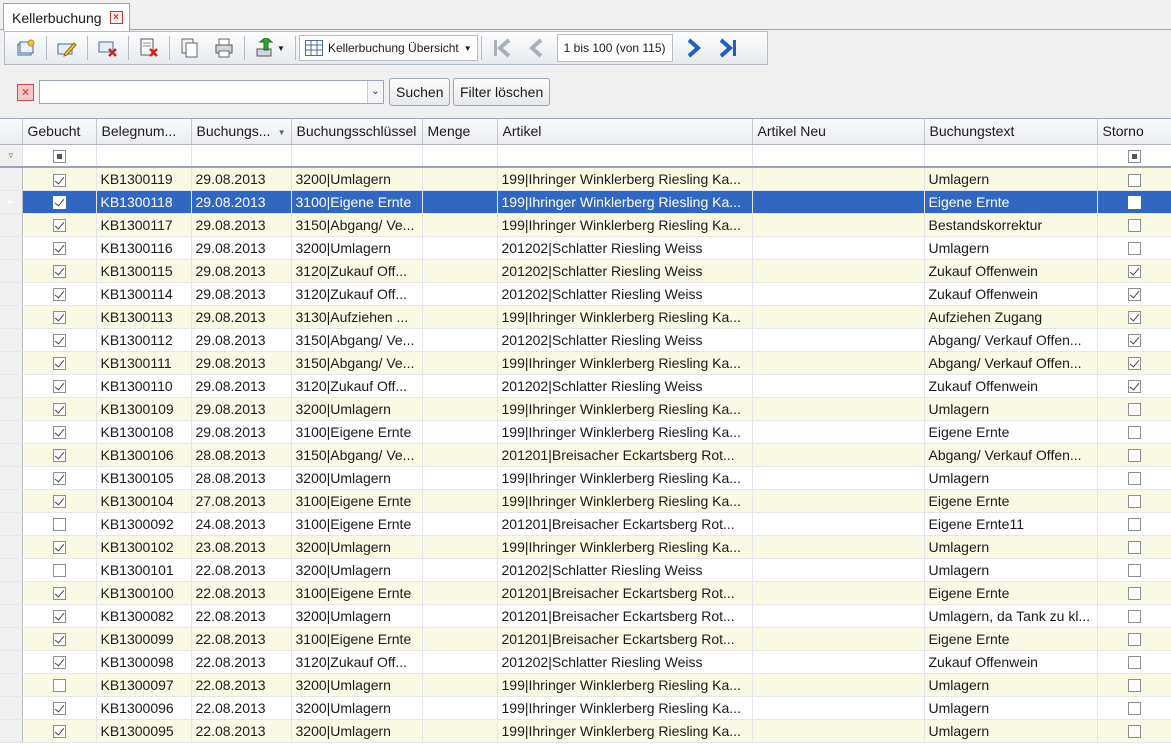 The height and width of the screenshot is (747, 1171). Describe the element at coordinates (59, 156) in the screenshot. I see `filter-cell-gebucht` at that location.